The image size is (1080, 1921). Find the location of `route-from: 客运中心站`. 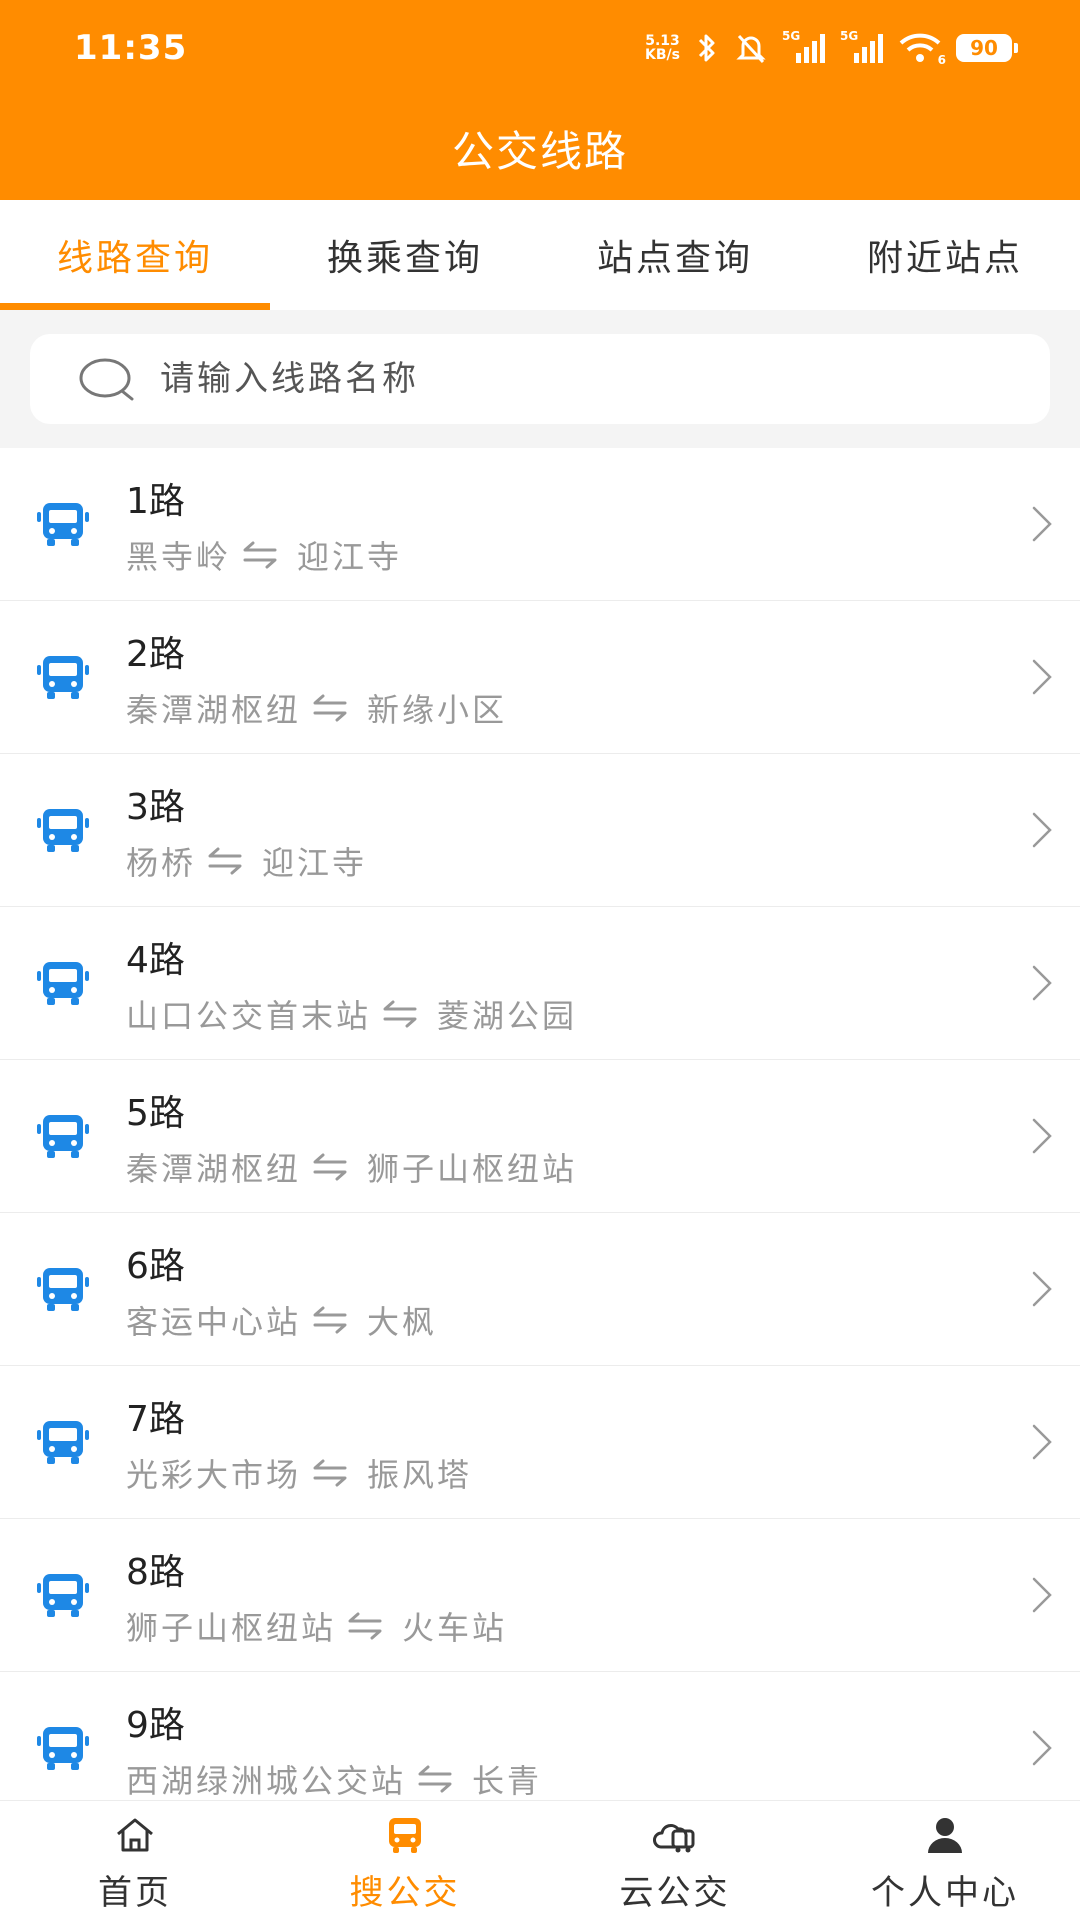

route-from: 客运中心站 is located at coordinates (214, 1322).